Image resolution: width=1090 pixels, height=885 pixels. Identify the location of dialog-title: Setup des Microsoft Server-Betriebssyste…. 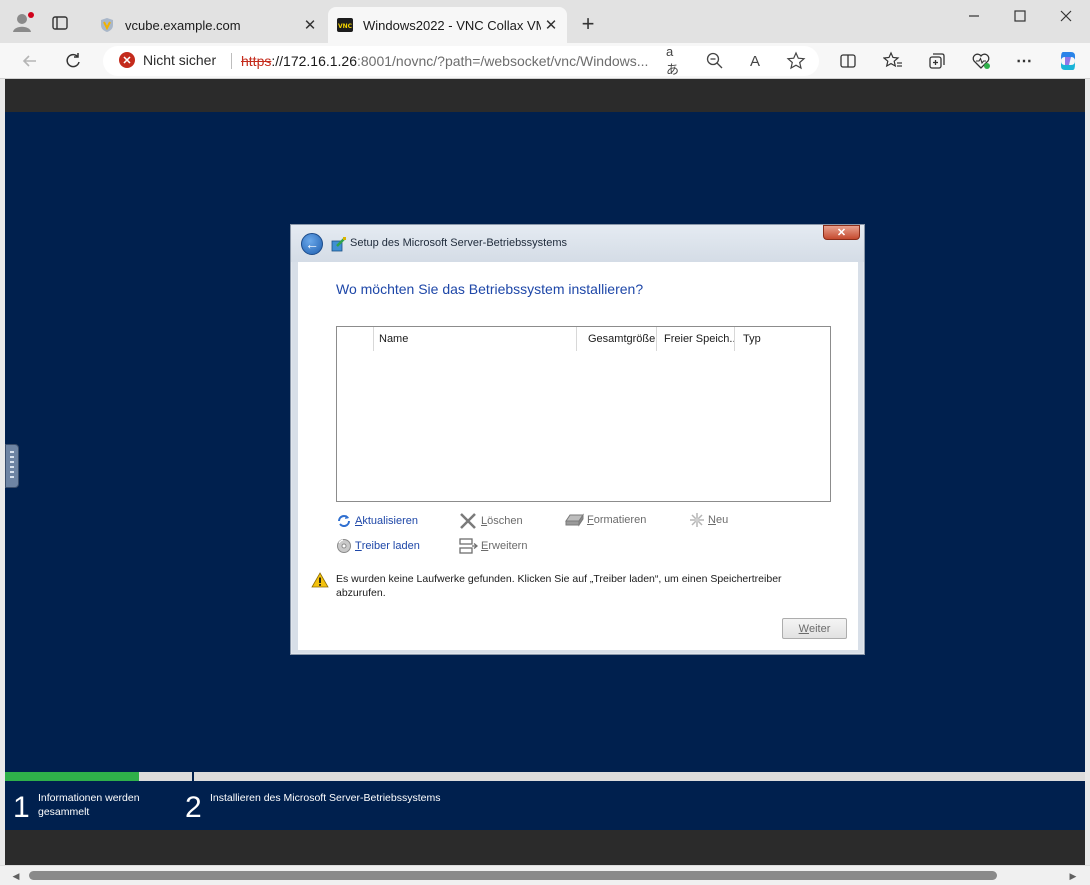
(459, 243).